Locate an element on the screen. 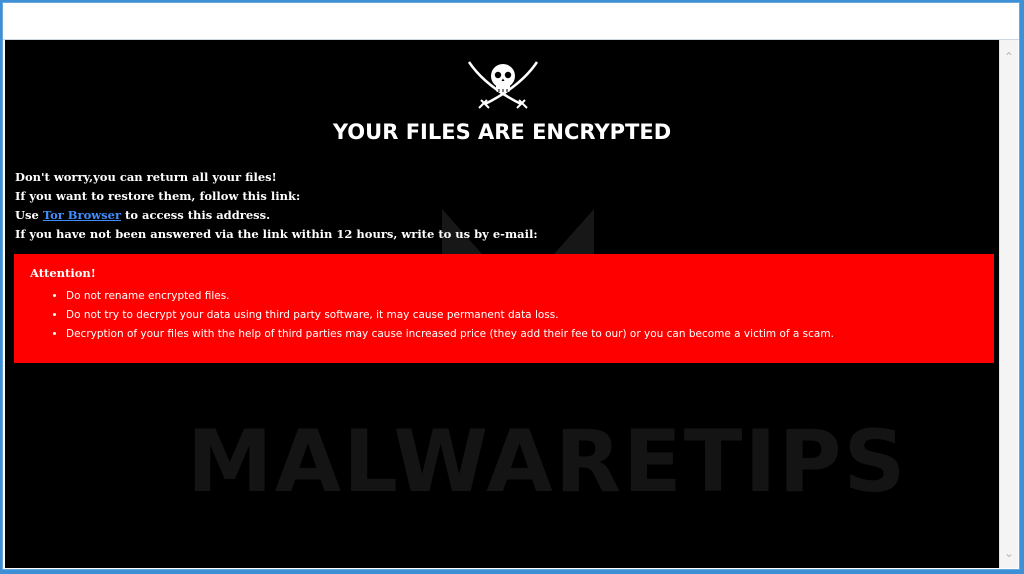  intro-line-suffix: to access this address. is located at coordinates (196, 215).